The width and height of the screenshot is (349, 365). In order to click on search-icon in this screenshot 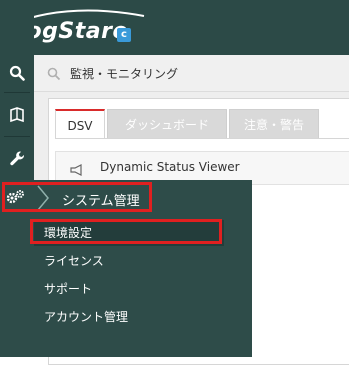, I will do `click(17, 73)`.